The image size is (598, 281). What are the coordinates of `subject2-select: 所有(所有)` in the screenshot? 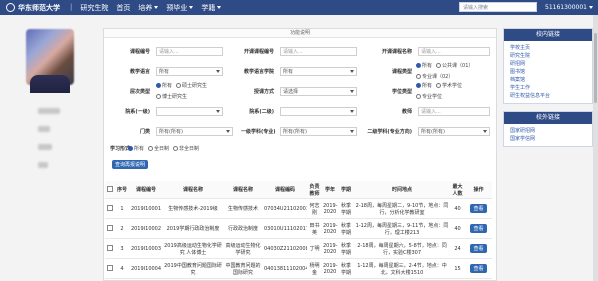 It's located at (454, 131).